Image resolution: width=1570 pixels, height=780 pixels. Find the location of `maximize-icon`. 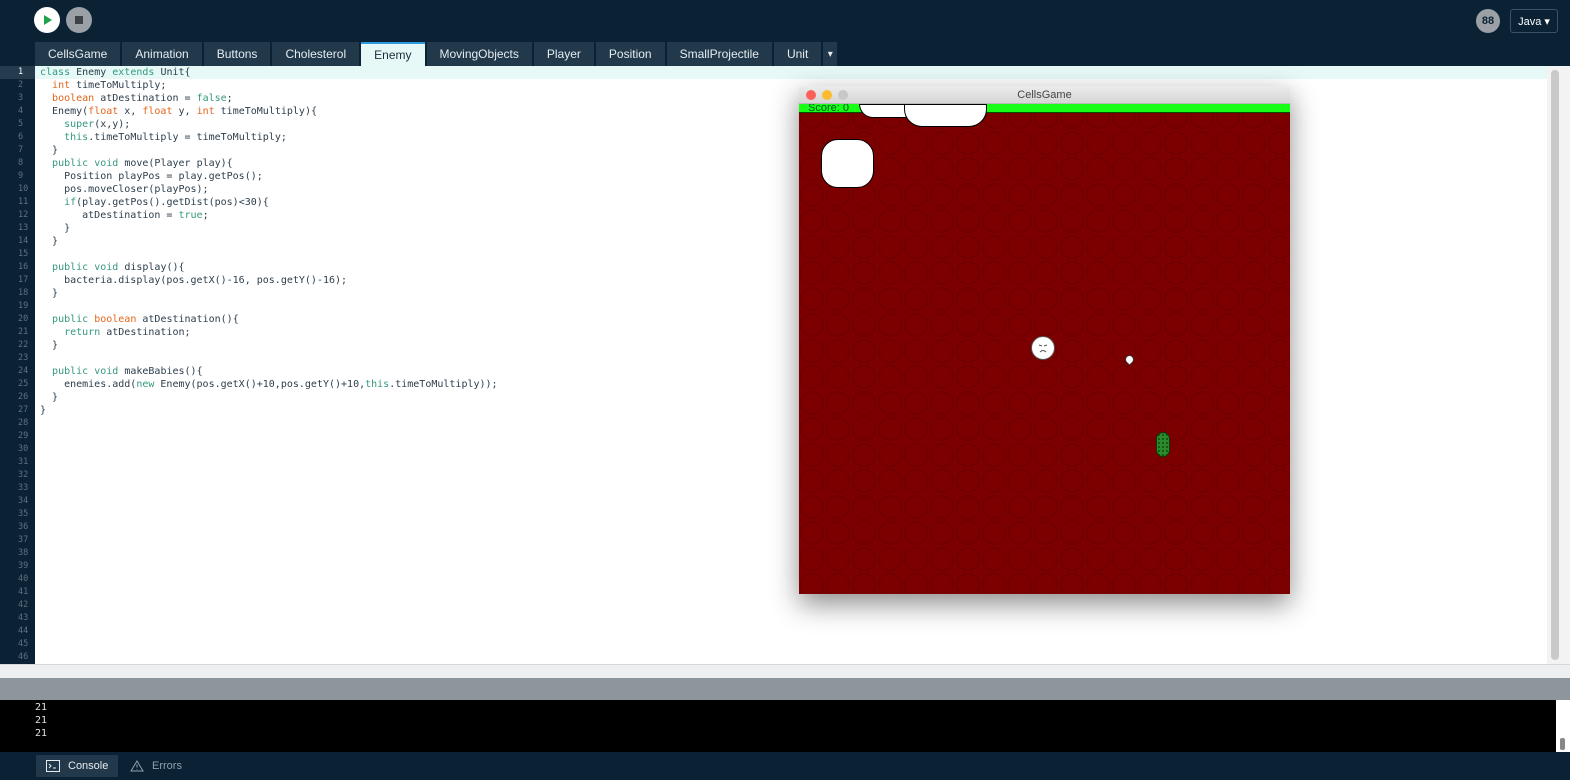

maximize-icon is located at coordinates (843, 95).